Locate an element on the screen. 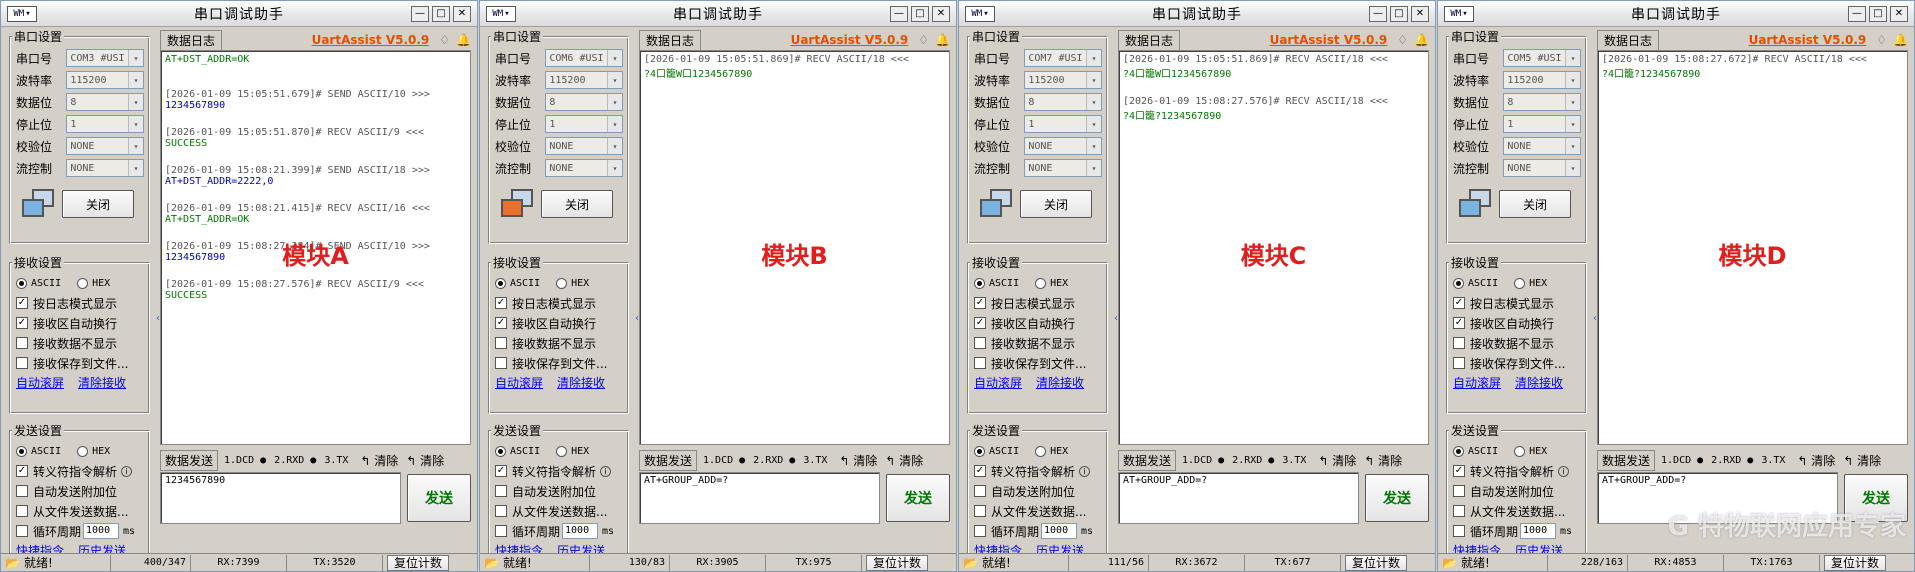  port-select: COM3 #USI ▾ is located at coordinates (105, 58).